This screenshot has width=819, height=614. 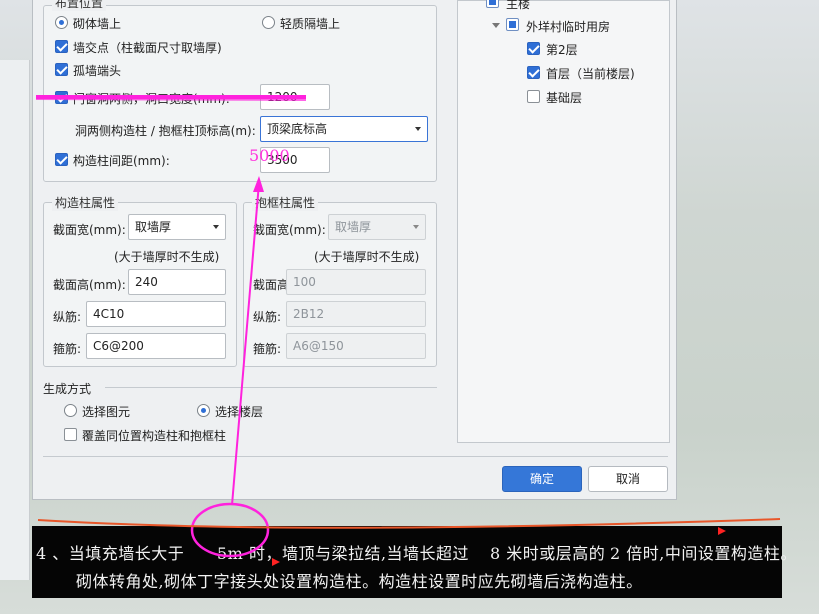 I want to click on column-stirrup-input: C6@200, so click(x=156, y=346).